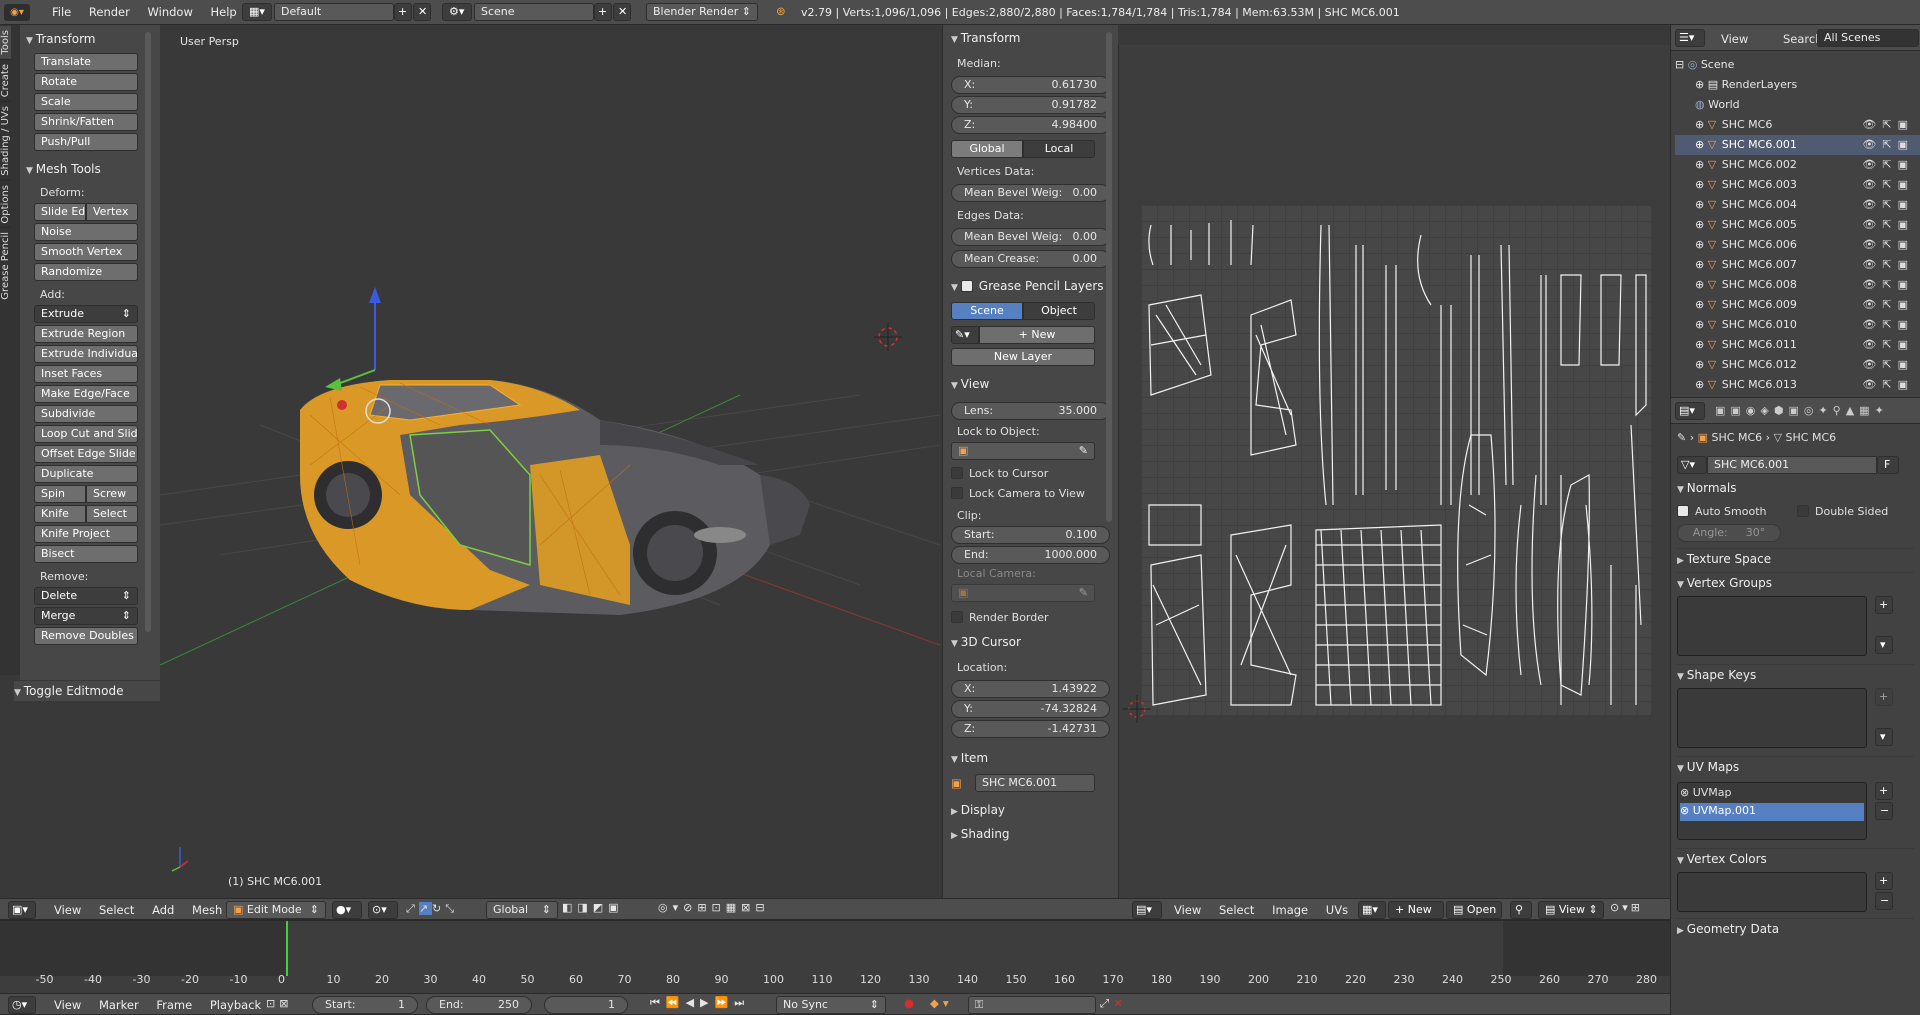  I want to click on global-toggle: Global, so click(987, 149).